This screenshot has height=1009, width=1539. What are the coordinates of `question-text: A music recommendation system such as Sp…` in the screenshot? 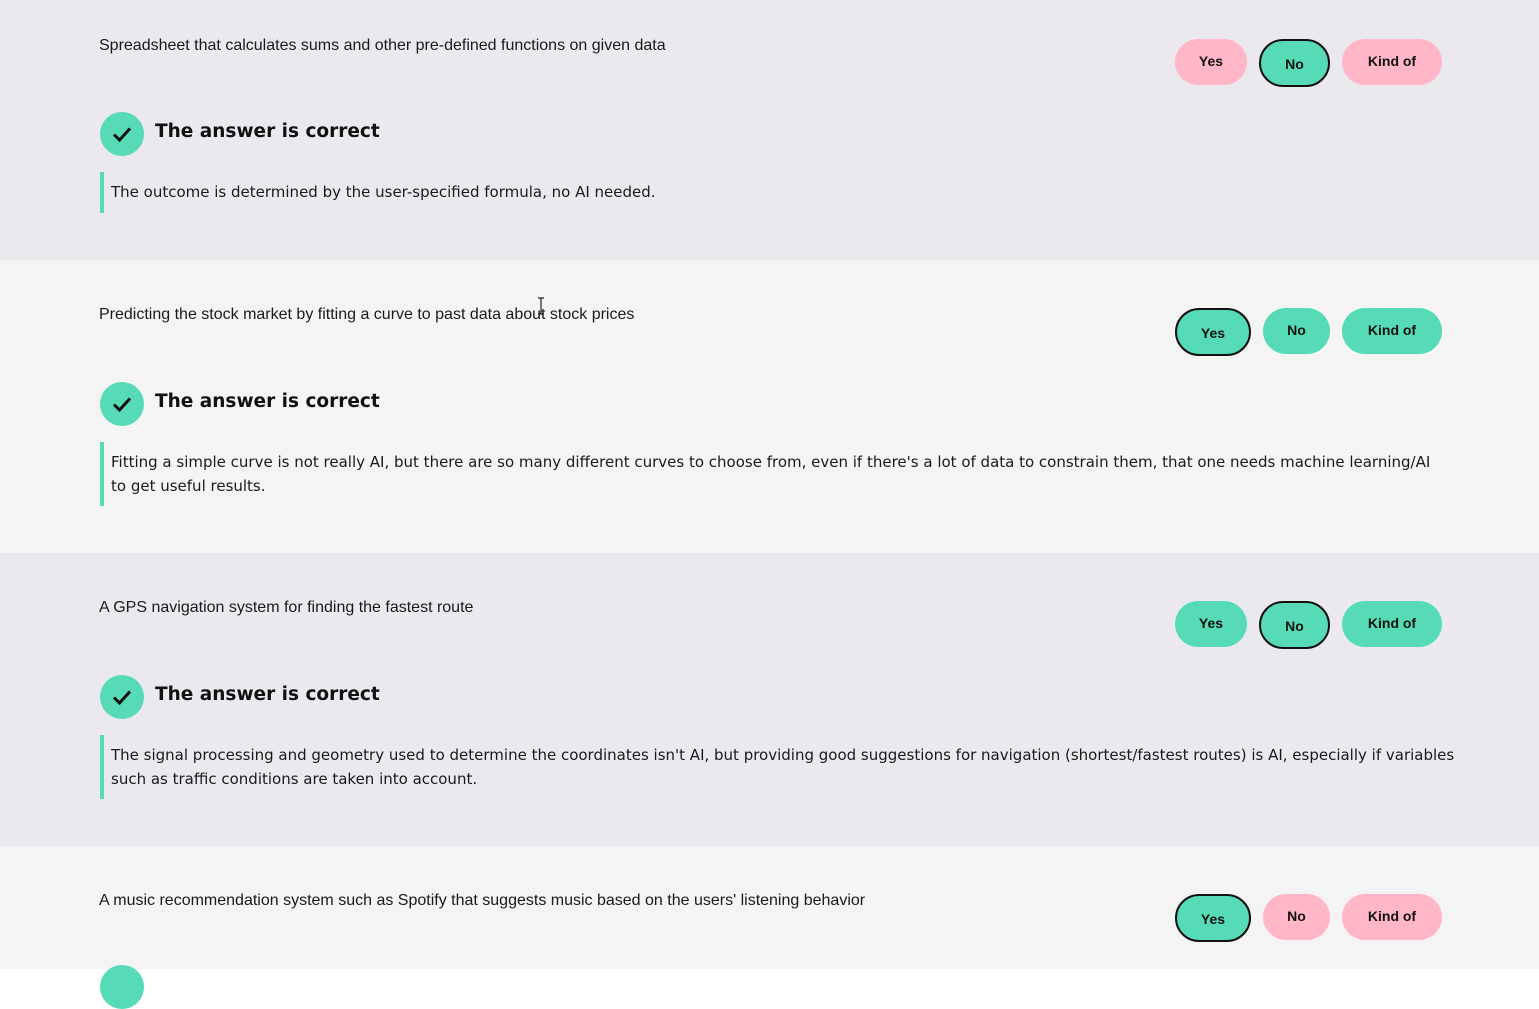 It's located at (482, 900).